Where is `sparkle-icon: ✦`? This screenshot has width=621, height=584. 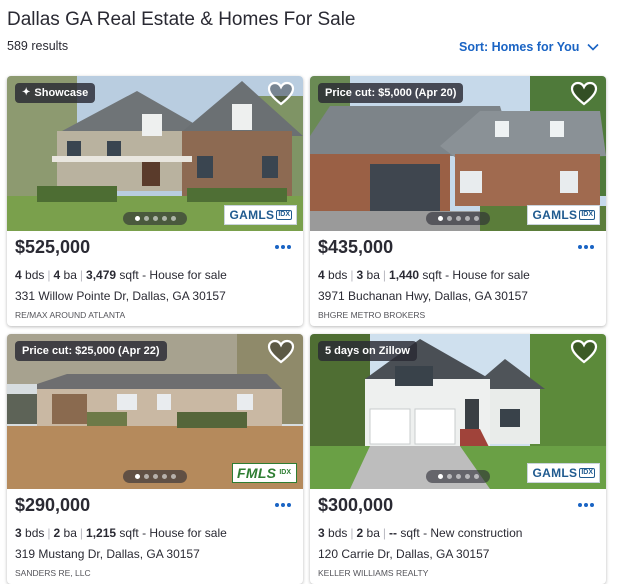 sparkle-icon: ✦ is located at coordinates (26, 92).